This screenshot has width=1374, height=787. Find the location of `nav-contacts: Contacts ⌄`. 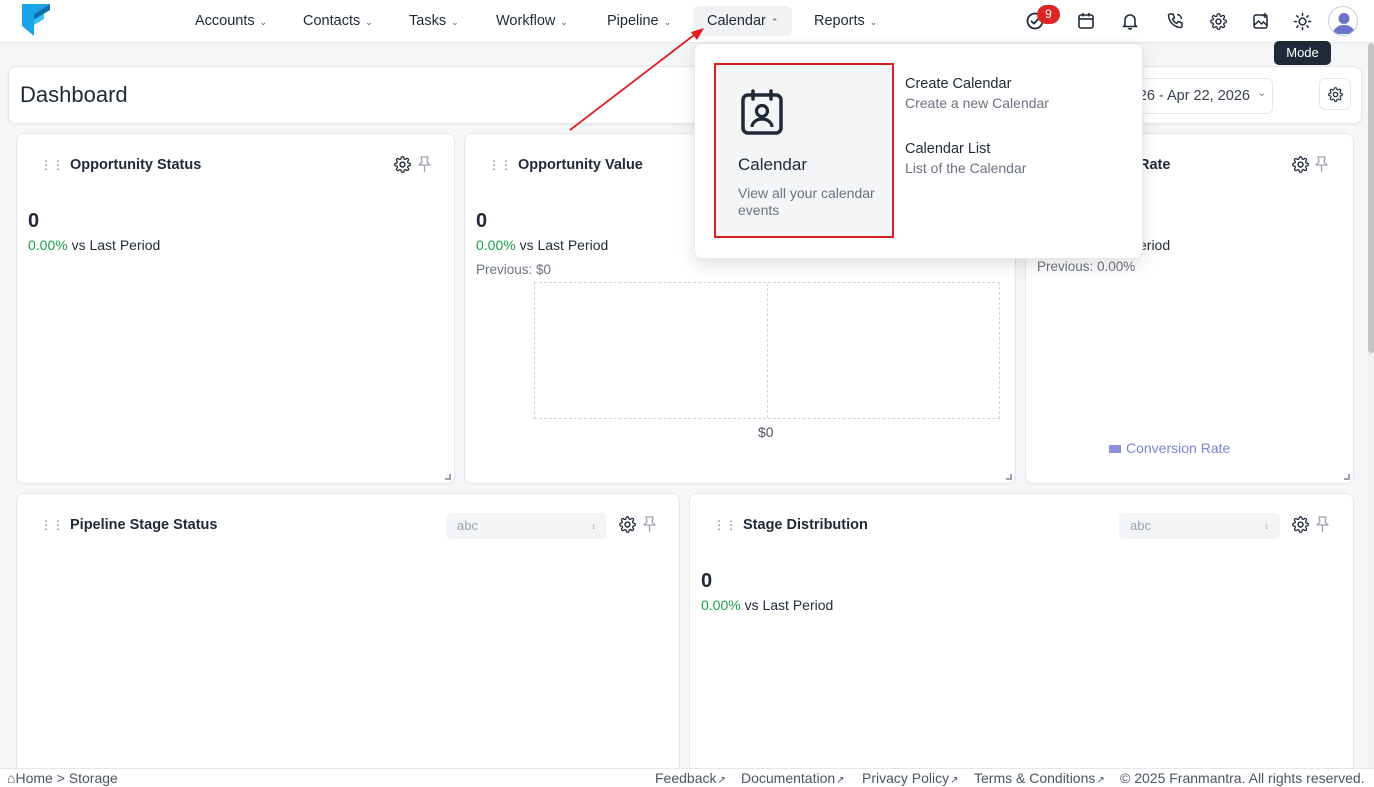

nav-contacts: Contacts ⌄ is located at coordinates (338, 21).